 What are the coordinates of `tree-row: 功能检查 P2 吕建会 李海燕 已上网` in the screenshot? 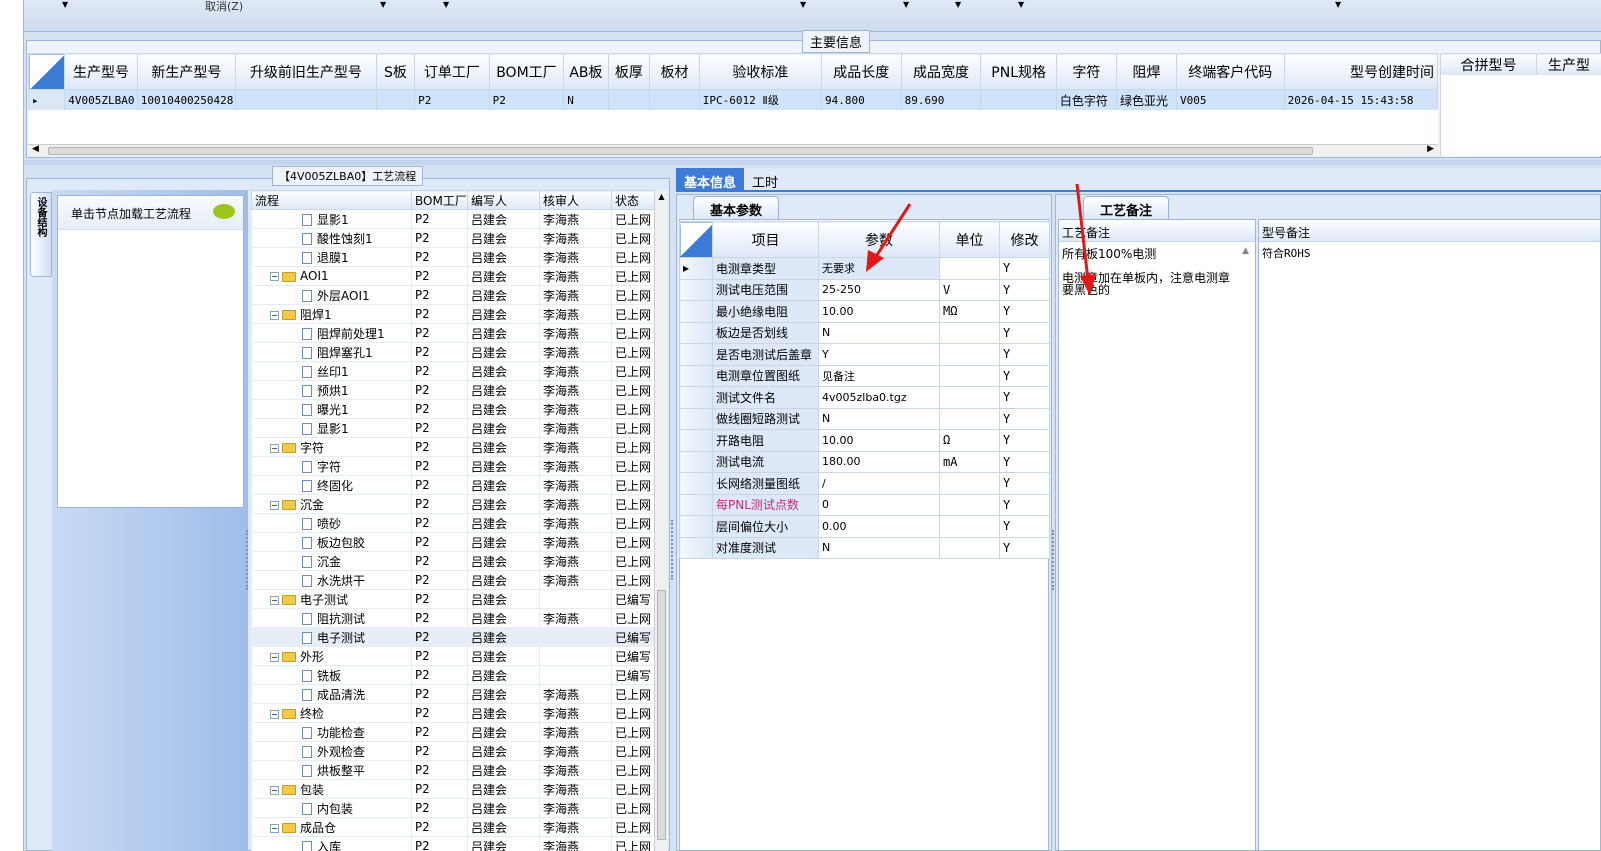 It's located at (452, 732).